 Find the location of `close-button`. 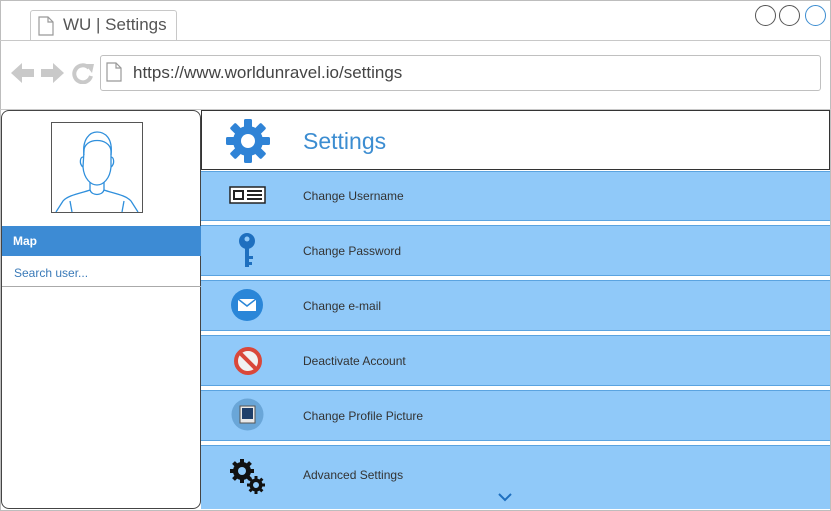

close-button is located at coordinates (815, 15).